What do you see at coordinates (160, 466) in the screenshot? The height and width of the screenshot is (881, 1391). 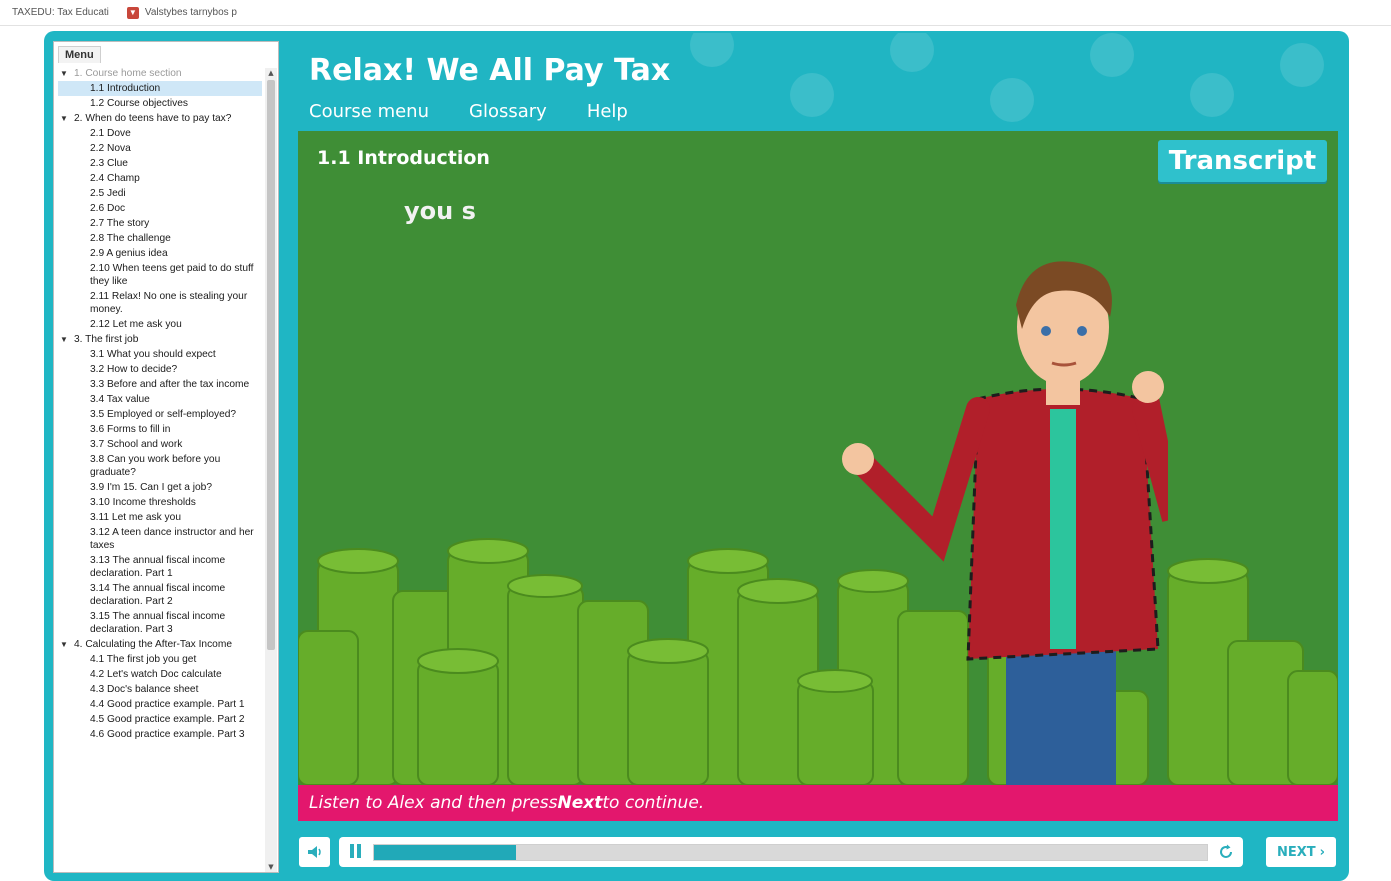 I see `menu-item: 3.8 Can you work before you graduate?` at bounding box center [160, 466].